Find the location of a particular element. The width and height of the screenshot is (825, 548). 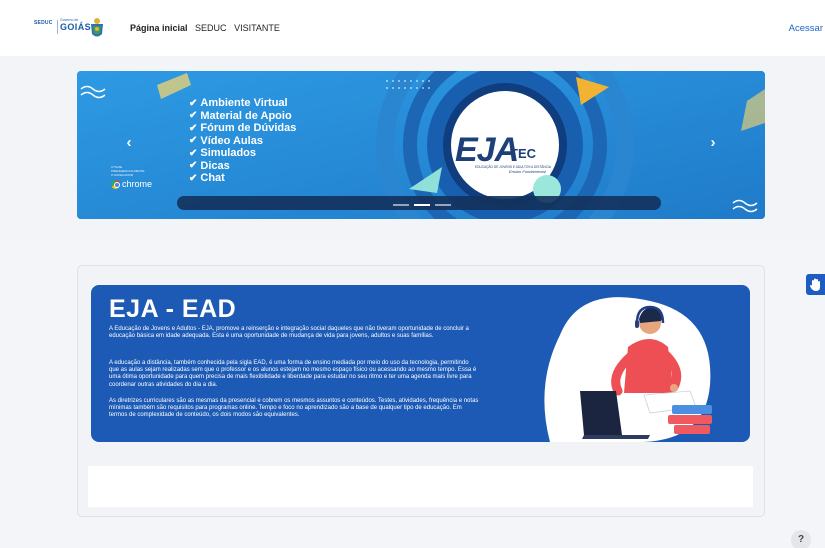

chevron-left-icon: ‹ is located at coordinates (129, 142).